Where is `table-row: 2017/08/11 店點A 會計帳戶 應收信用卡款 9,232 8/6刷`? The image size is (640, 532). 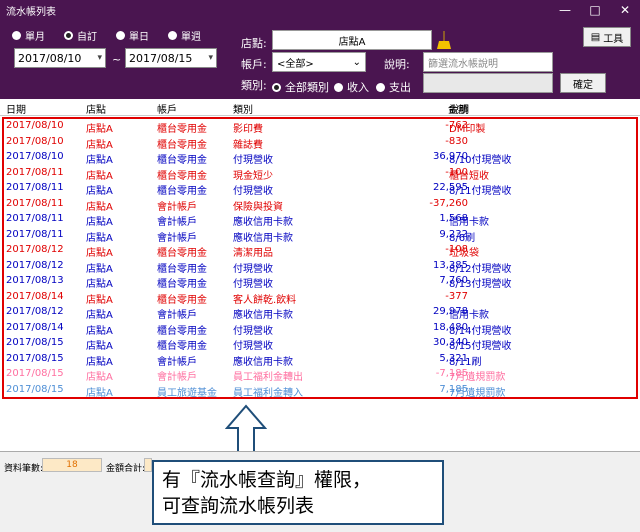
table-row: 2017/08/11 店點A 會計帳戶 應收信用卡款 9,232 8/6刷 is located at coordinates (320, 236).